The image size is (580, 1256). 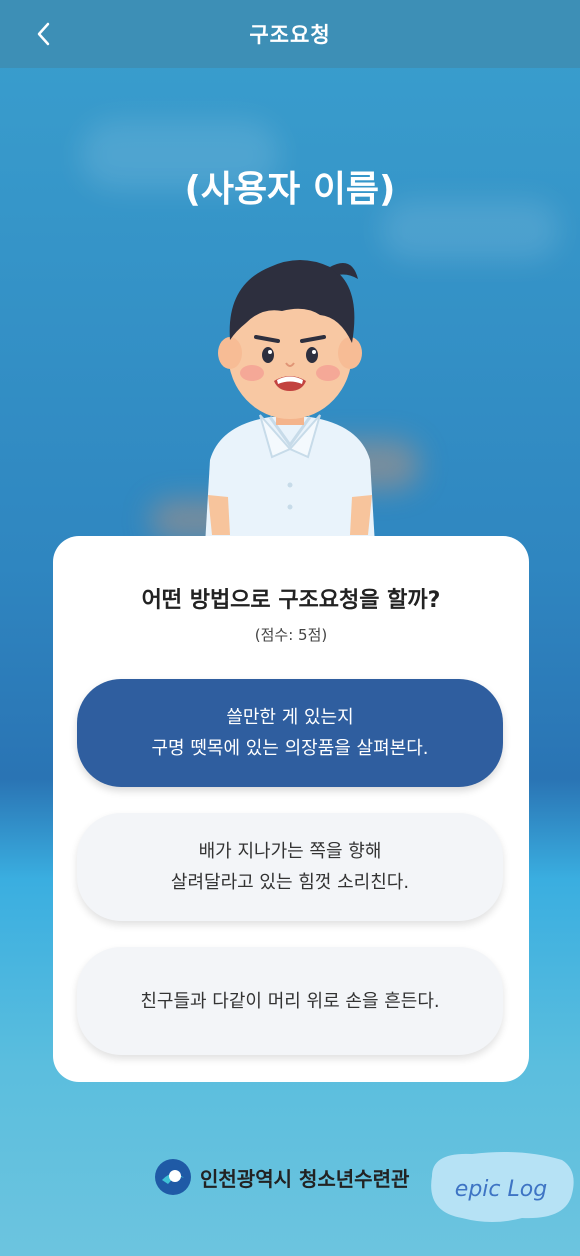 I want to click on quiz-question: 어떤 방법으로 구조요청을 할까?, so click(x=291, y=600).